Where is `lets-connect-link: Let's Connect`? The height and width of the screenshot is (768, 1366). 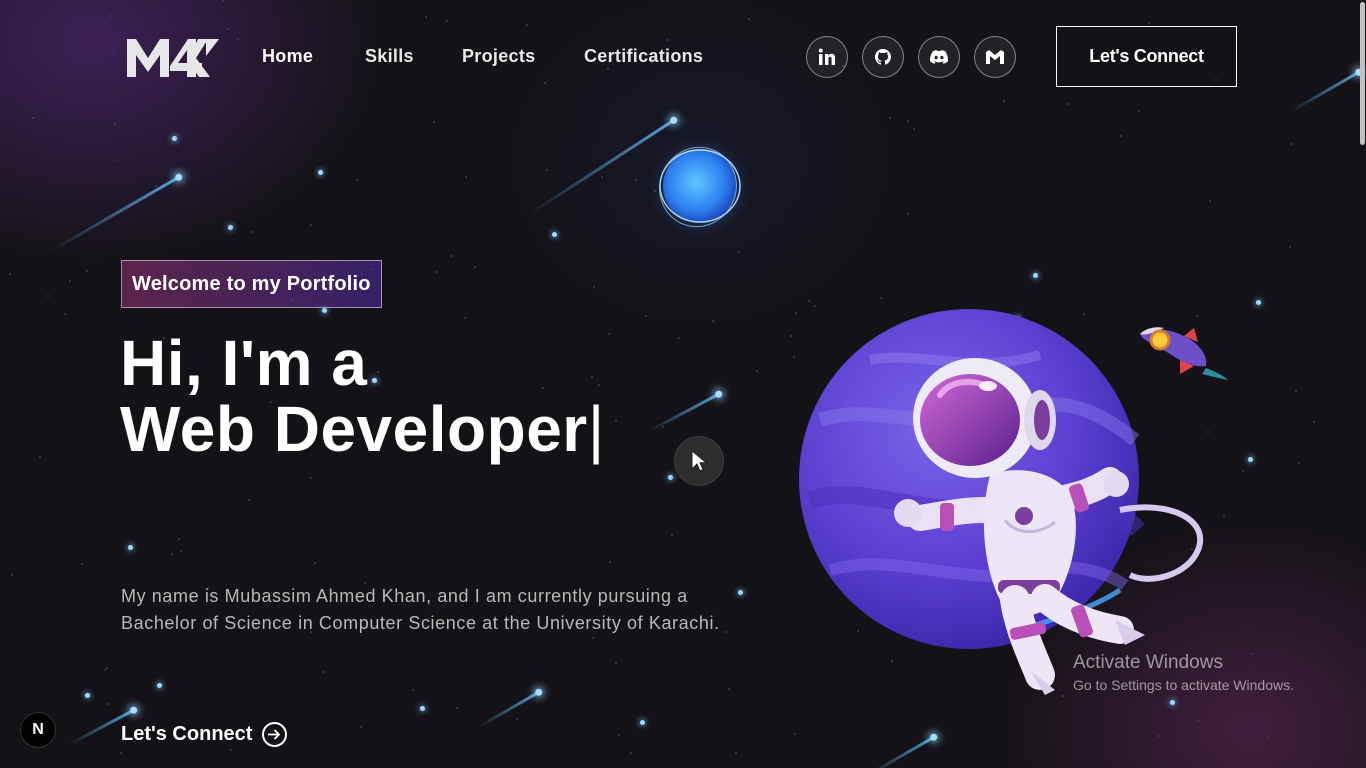 lets-connect-link: Let's Connect is located at coordinates (204, 734).